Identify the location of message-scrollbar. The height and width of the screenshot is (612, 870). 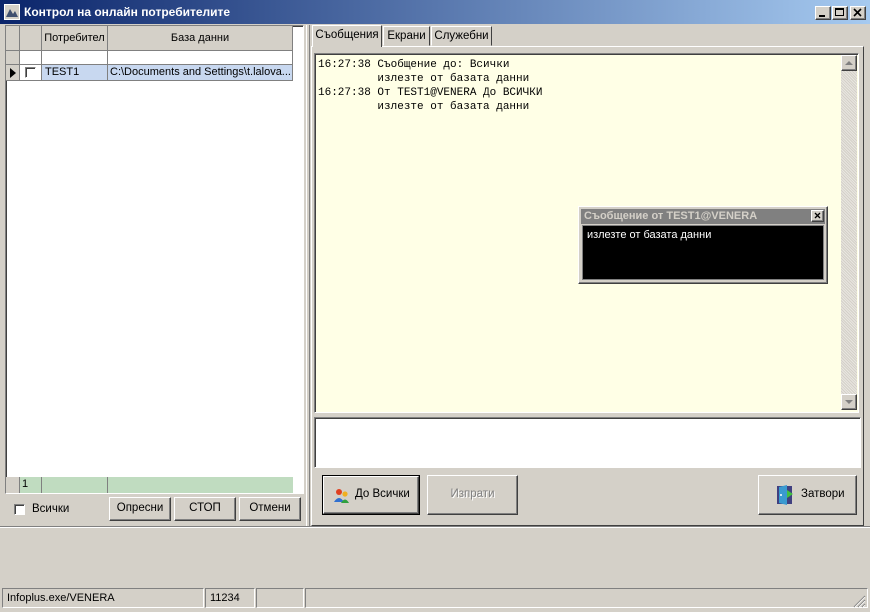
(849, 232).